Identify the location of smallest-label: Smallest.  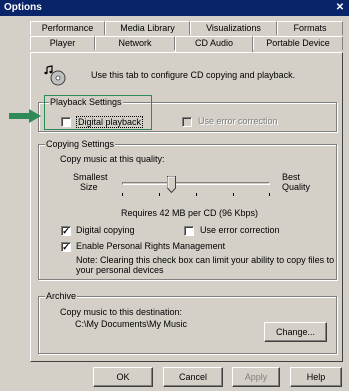
(90, 177).